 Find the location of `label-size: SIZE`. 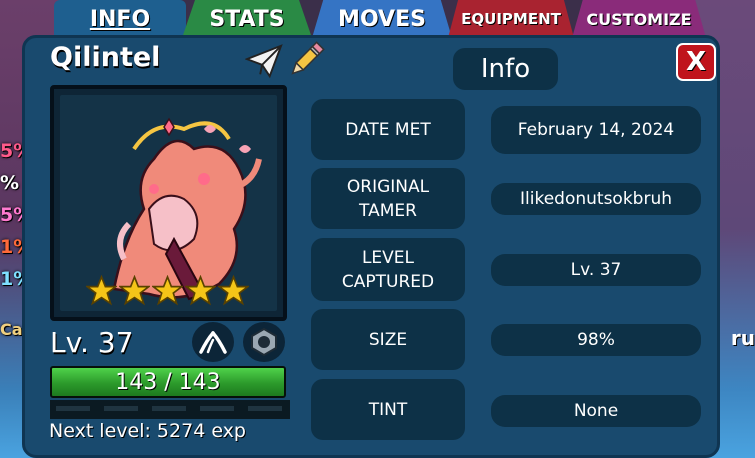

label-size: SIZE is located at coordinates (388, 339).